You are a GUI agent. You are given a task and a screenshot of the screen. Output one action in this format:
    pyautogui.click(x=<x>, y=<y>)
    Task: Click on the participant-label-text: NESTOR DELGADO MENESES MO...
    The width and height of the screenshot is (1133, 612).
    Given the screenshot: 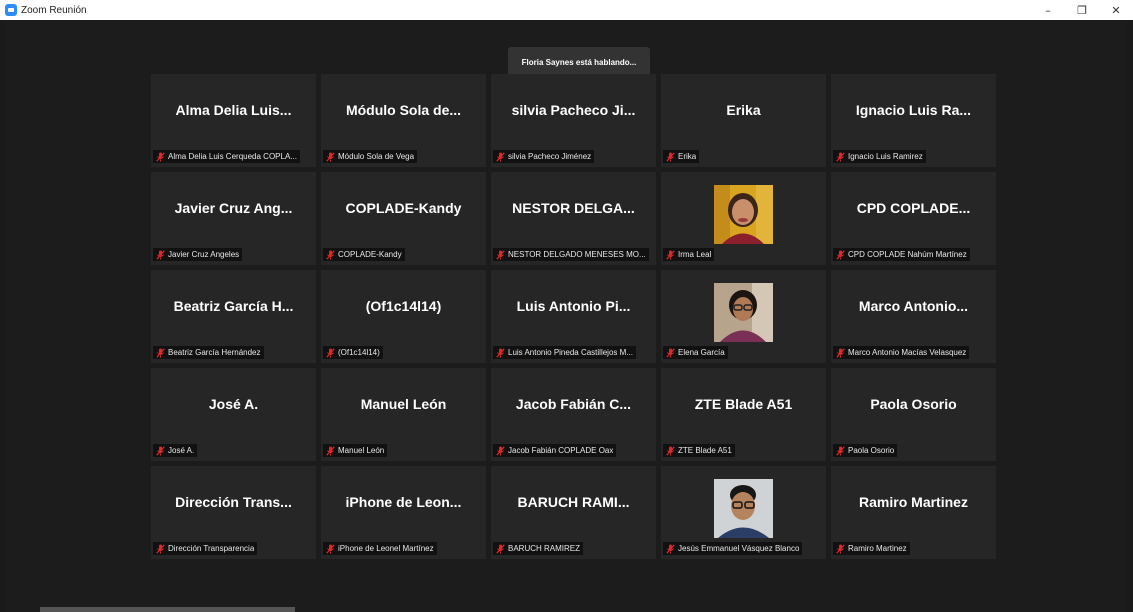 What is the action you would take?
    pyautogui.click(x=577, y=254)
    